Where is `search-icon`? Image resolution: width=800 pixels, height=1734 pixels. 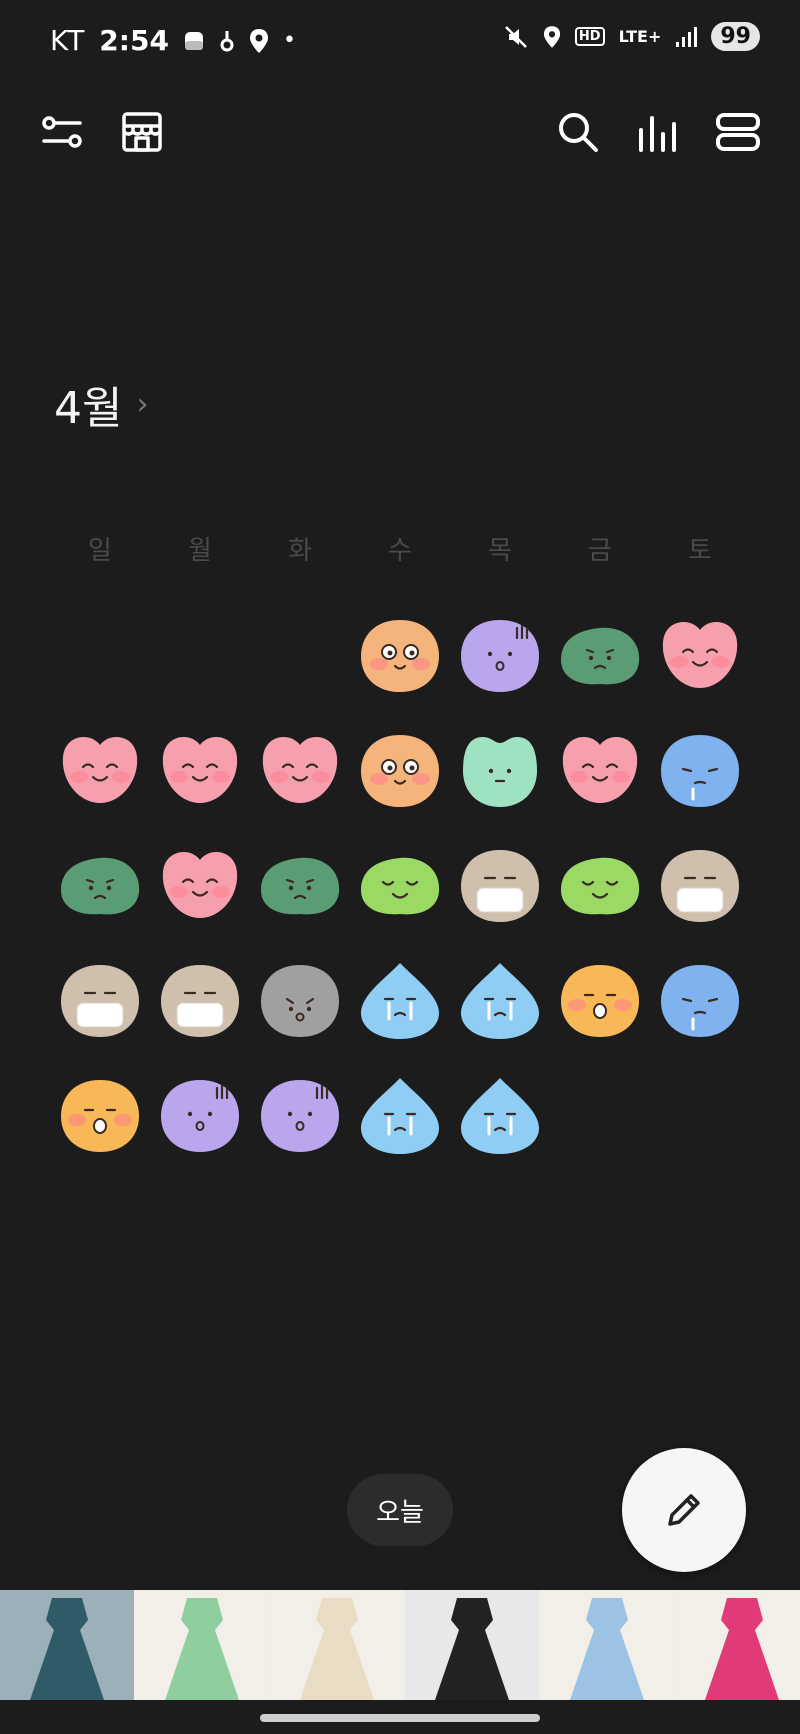 search-icon is located at coordinates (578, 132).